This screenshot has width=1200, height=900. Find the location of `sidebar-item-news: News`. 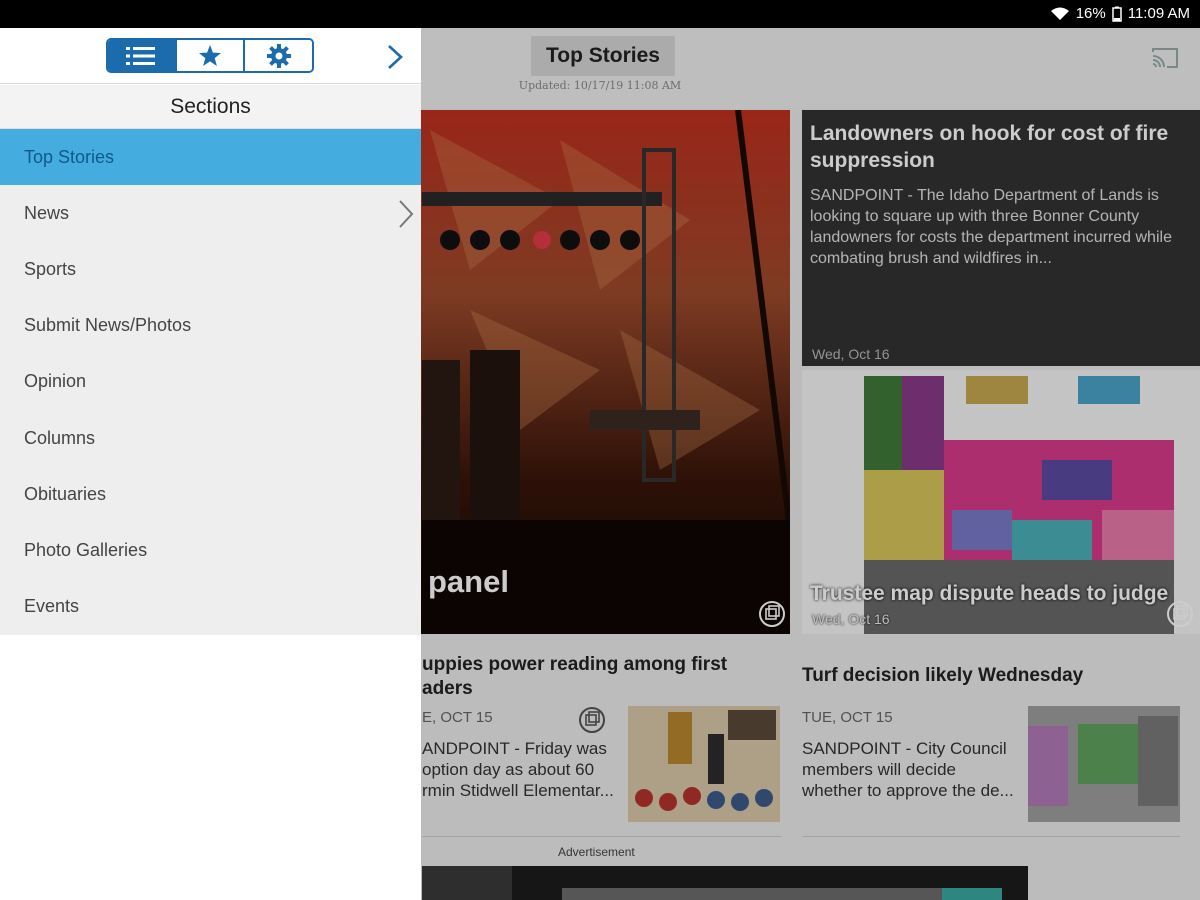

sidebar-item-news: News is located at coordinates (210, 213).